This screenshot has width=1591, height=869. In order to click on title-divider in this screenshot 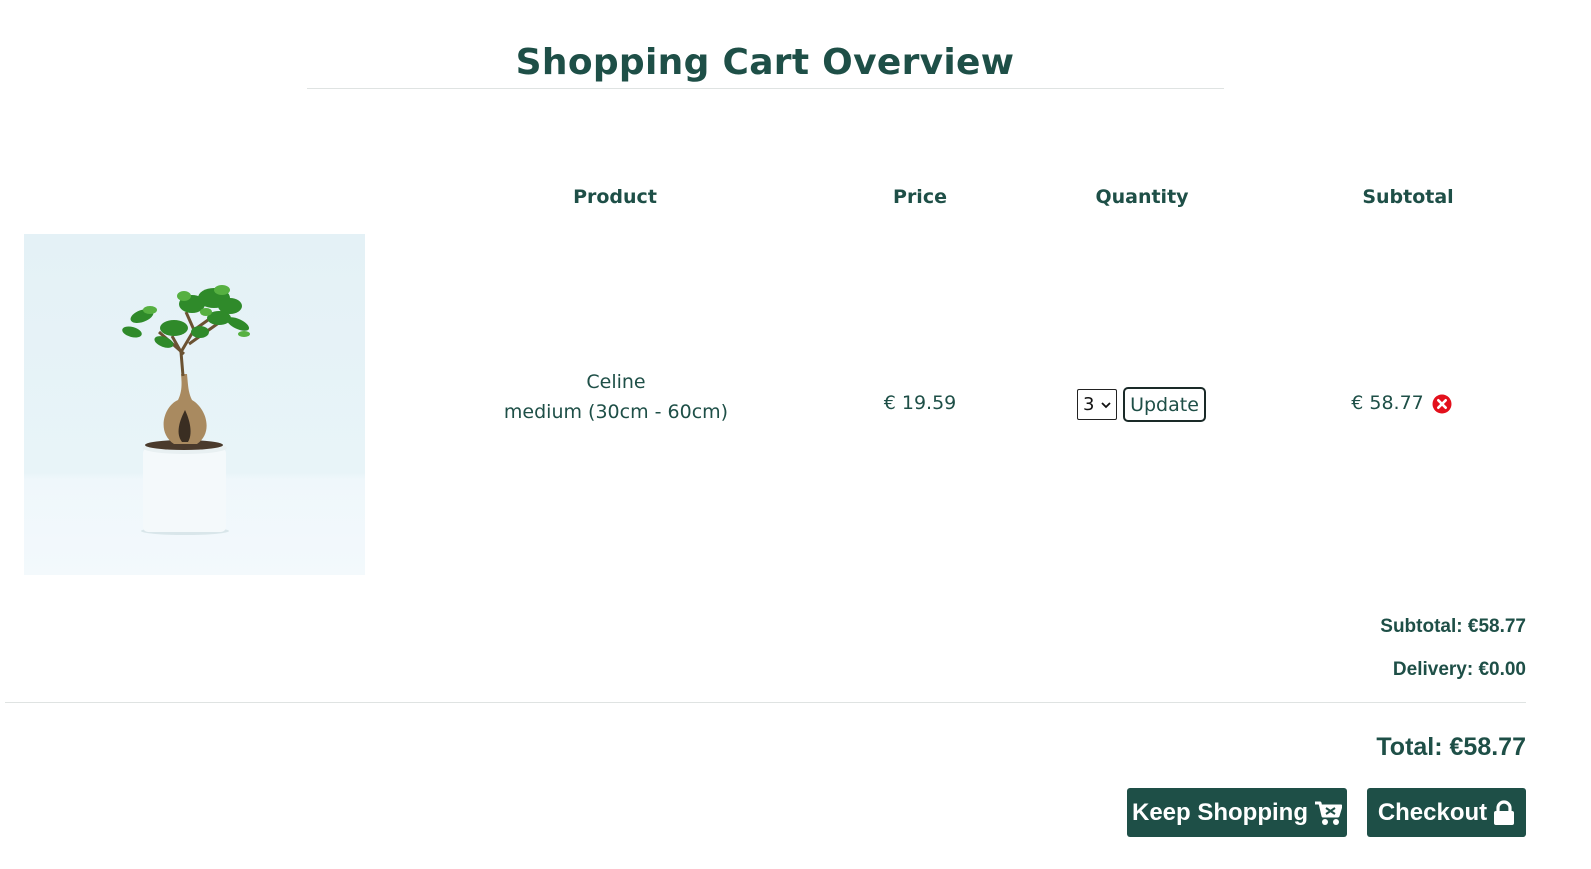, I will do `click(765, 88)`.